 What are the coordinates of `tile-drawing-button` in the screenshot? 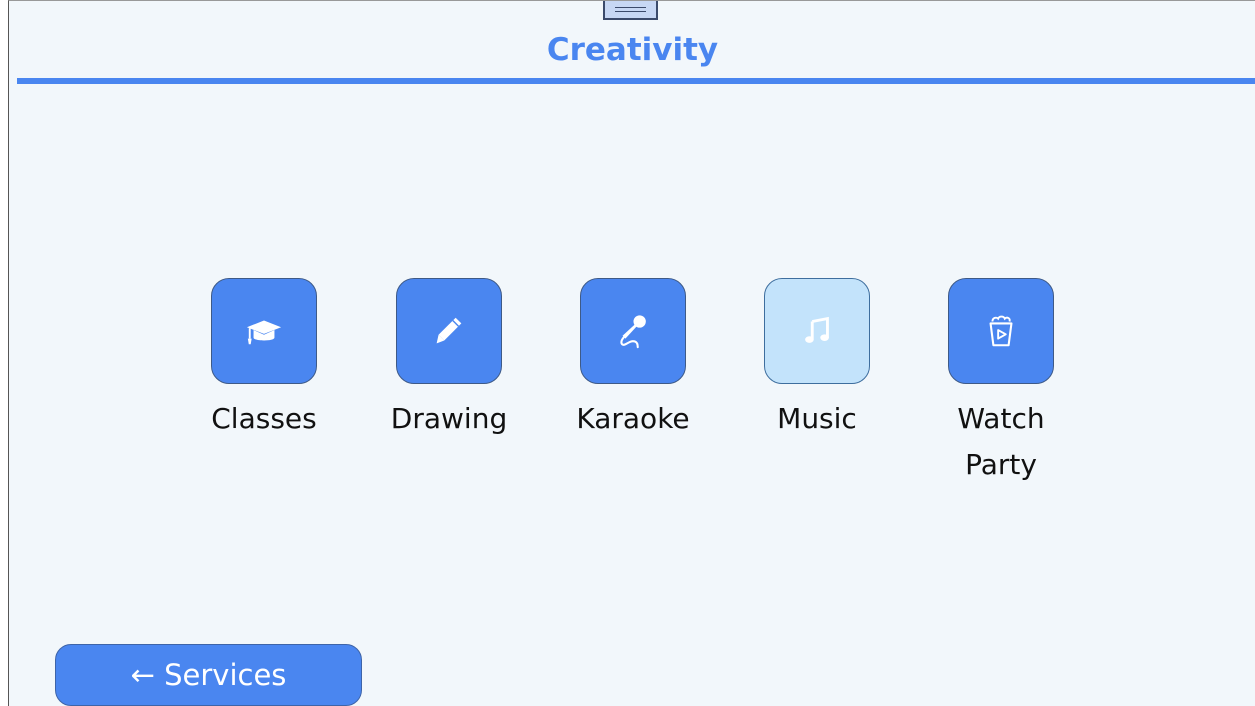 It's located at (449, 331).